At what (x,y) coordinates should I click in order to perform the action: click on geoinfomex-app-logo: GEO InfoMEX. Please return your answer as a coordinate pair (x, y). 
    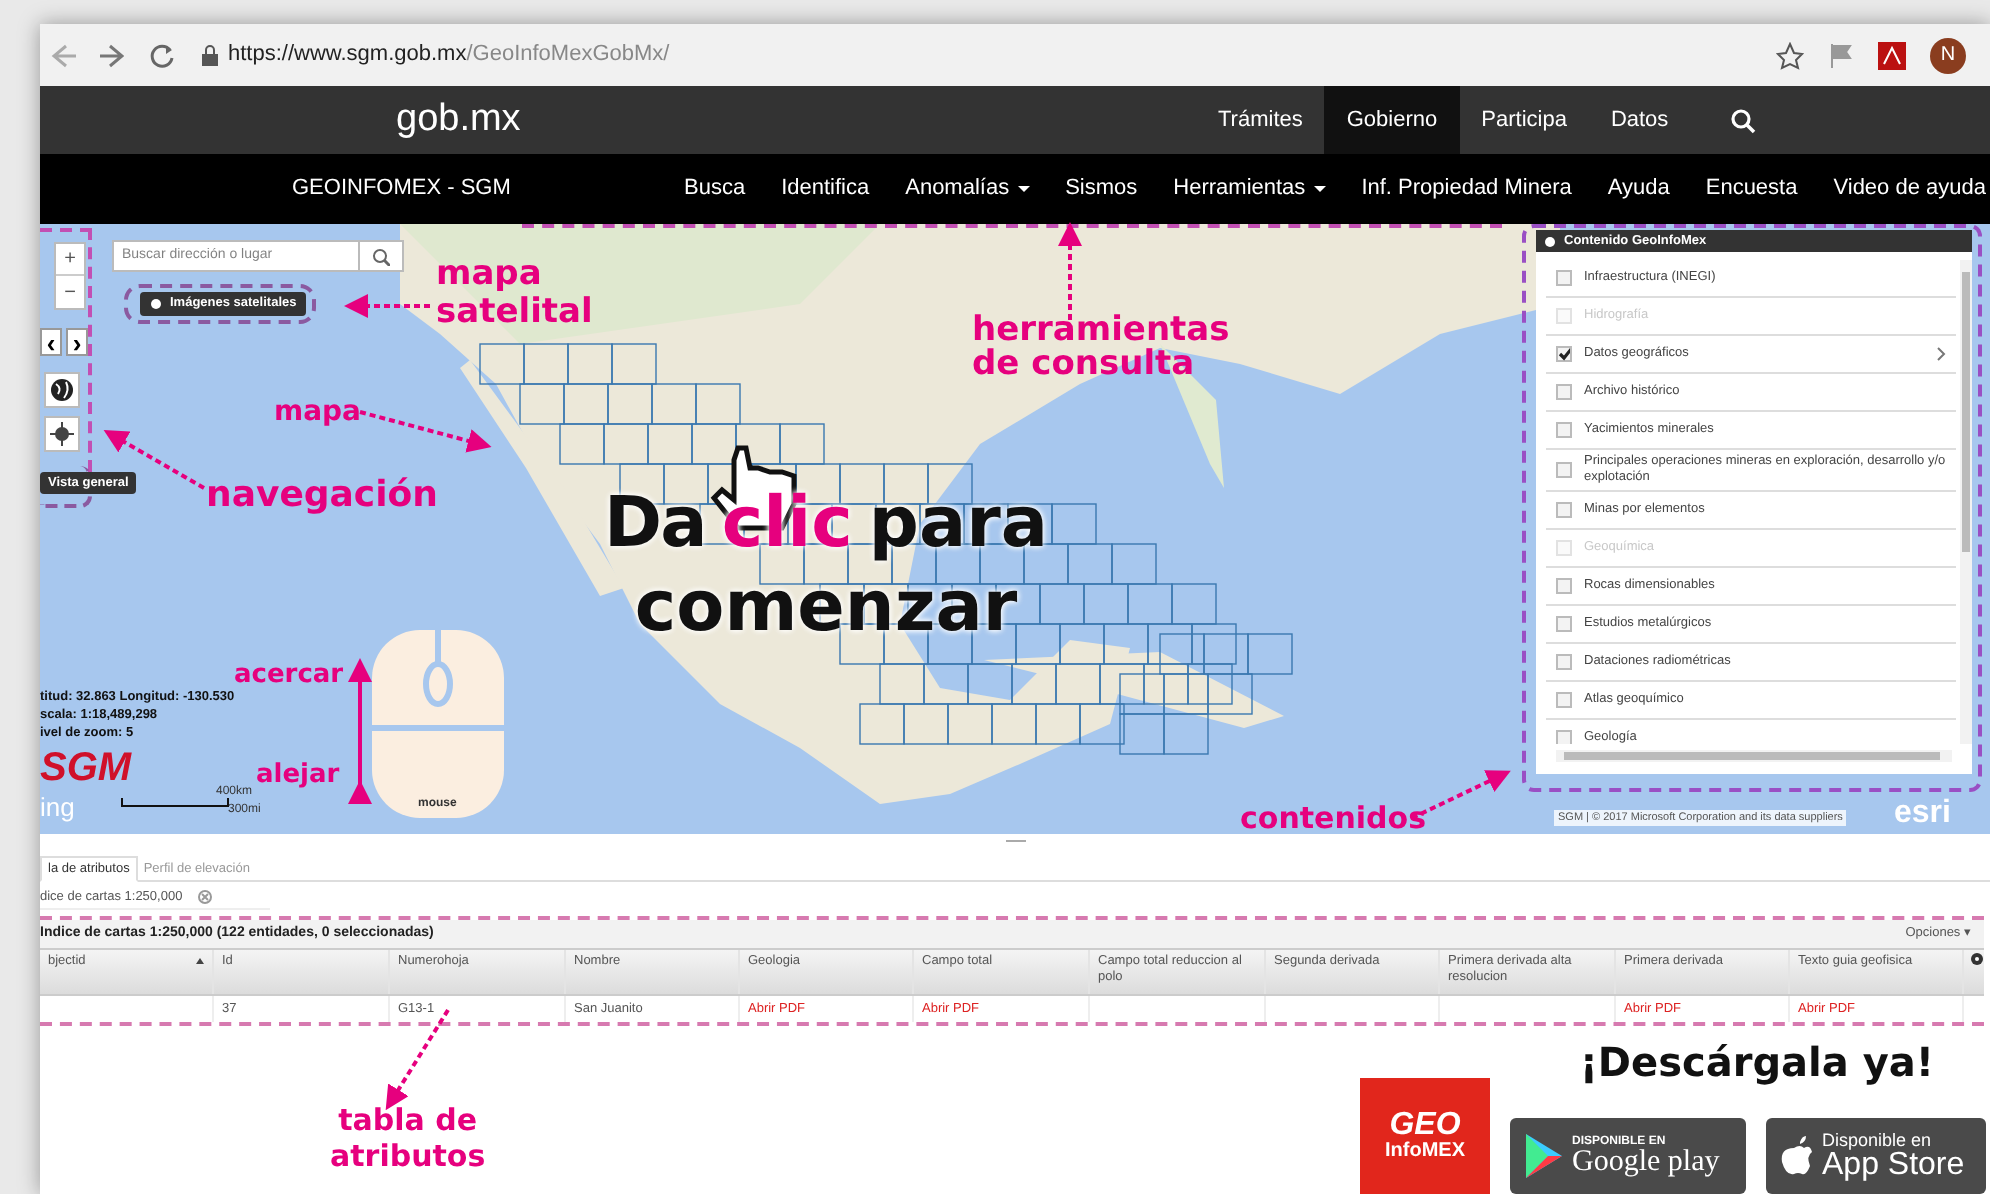
    Looking at the image, I should click on (1425, 1136).